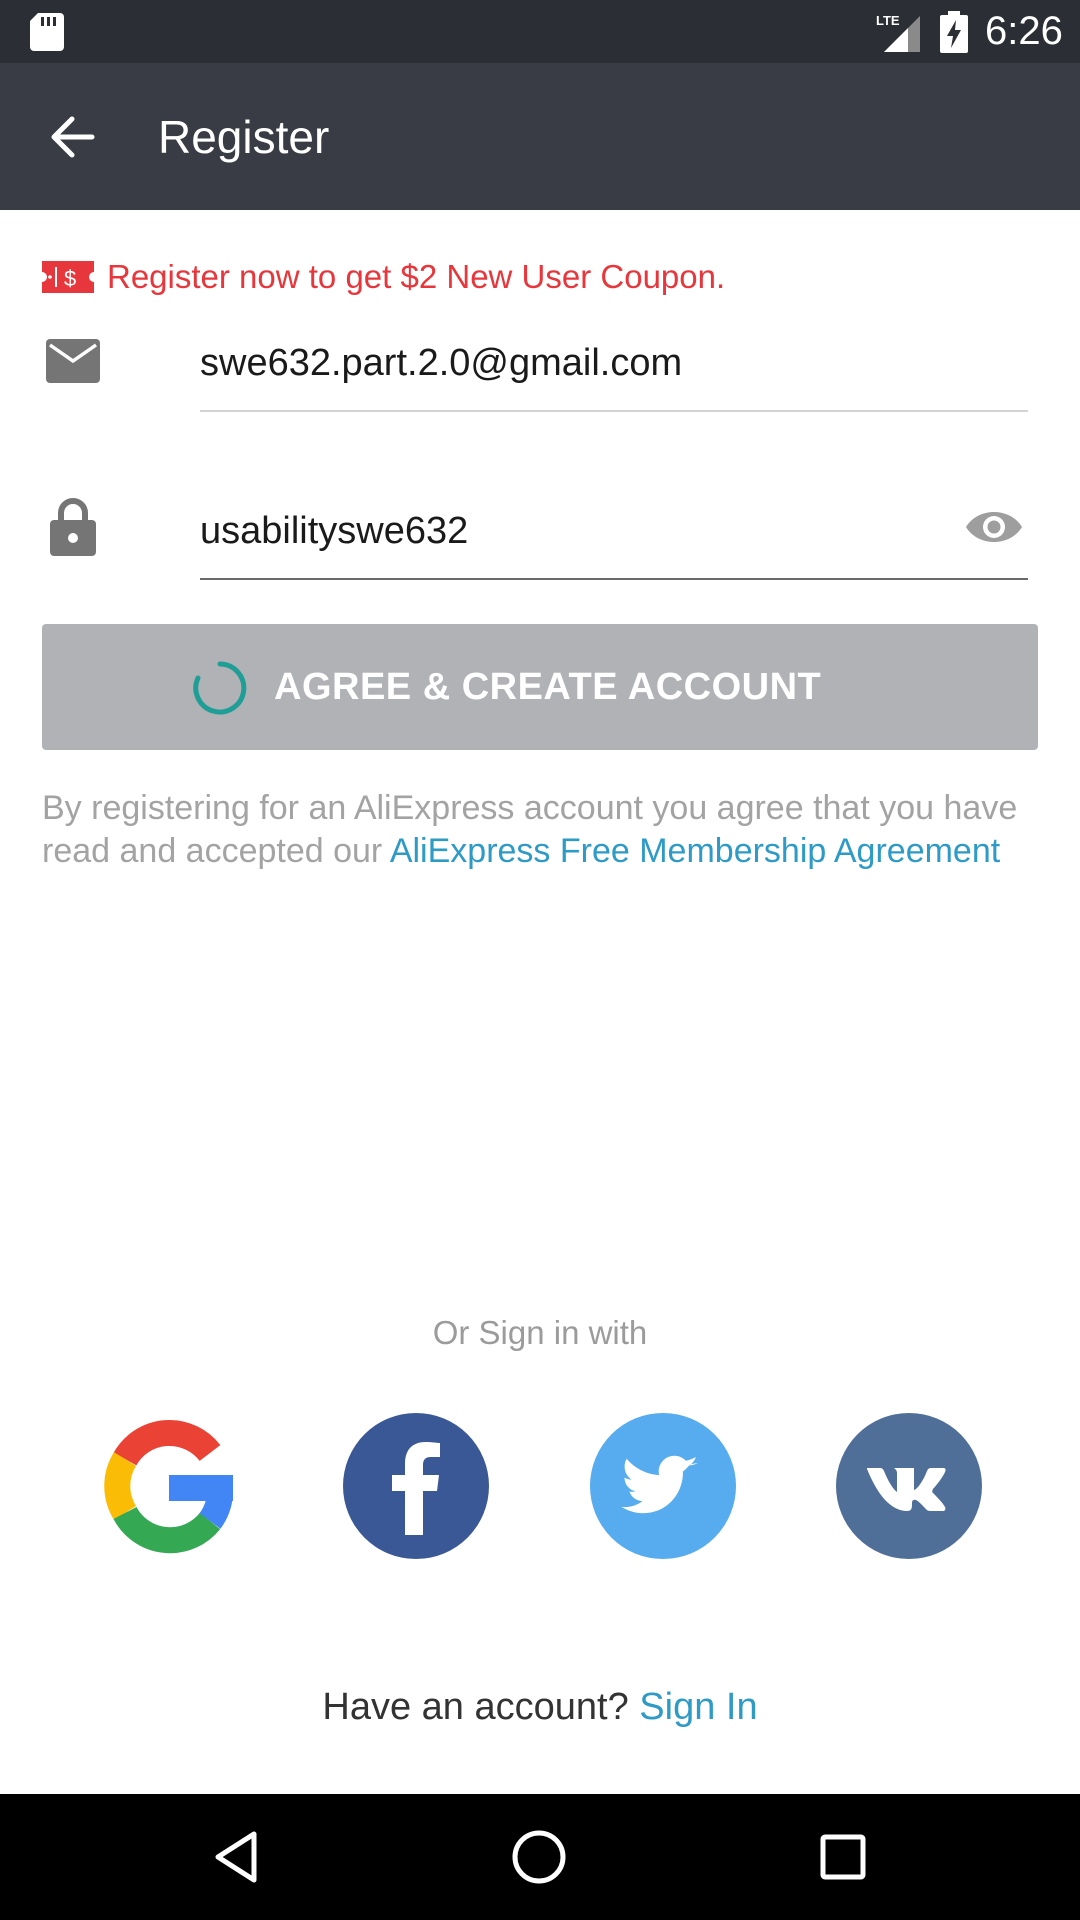  What do you see at coordinates (548, 687) in the screenshot?
I see `create-button-label: AGREE & CREATE ACCOUNT` at bounding box center [548, 687].